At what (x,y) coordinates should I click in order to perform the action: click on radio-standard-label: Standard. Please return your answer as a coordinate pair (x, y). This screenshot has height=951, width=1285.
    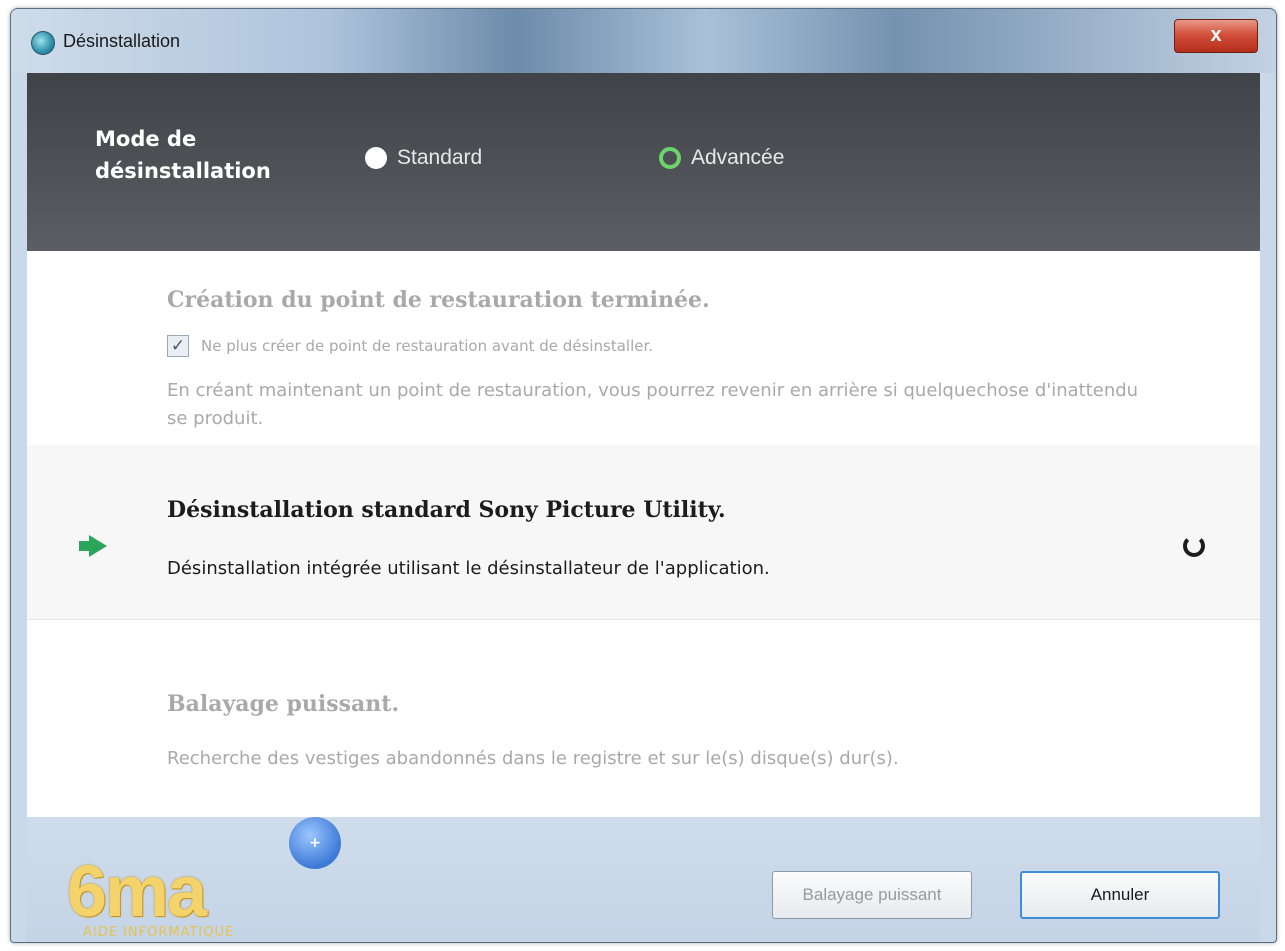
    Looking at the image, I should click on (440, 157).